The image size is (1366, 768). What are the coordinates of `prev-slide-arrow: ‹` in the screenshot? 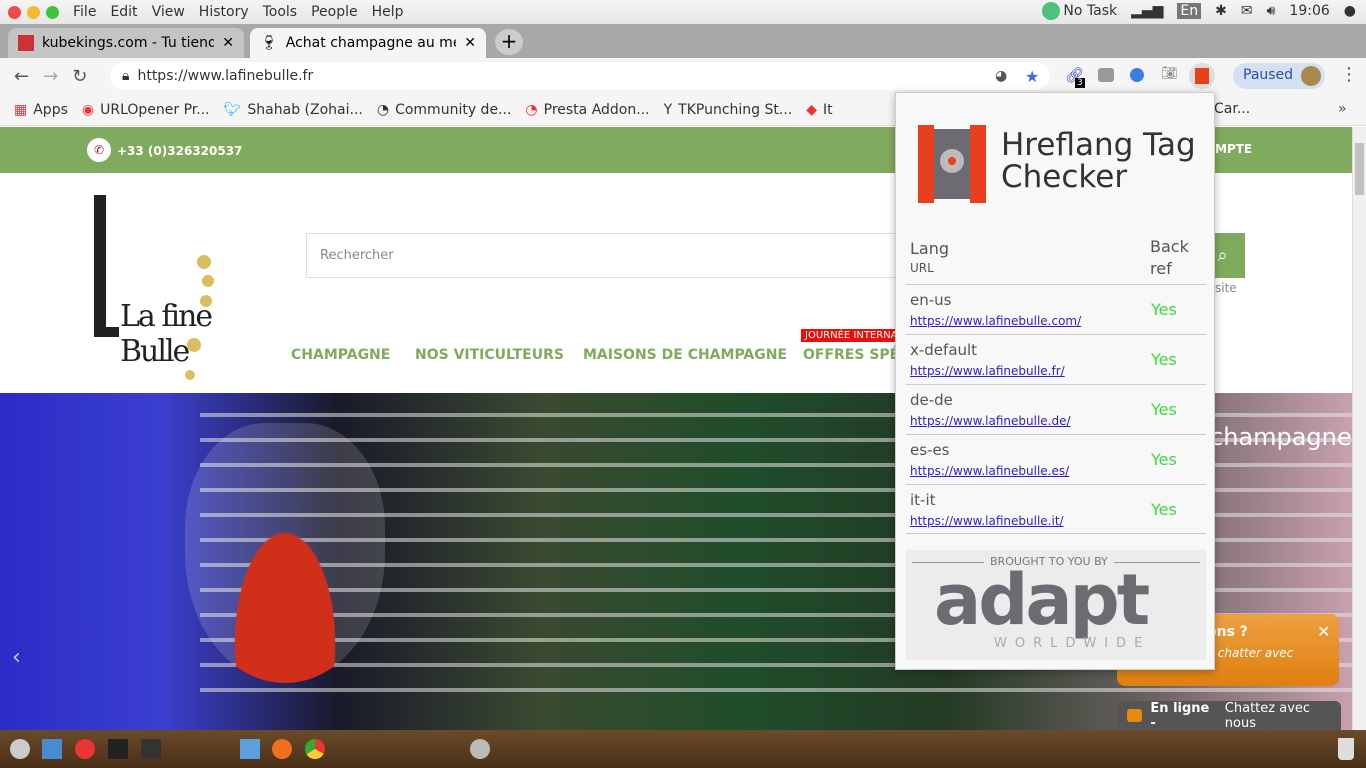 It's located at (16, 657).